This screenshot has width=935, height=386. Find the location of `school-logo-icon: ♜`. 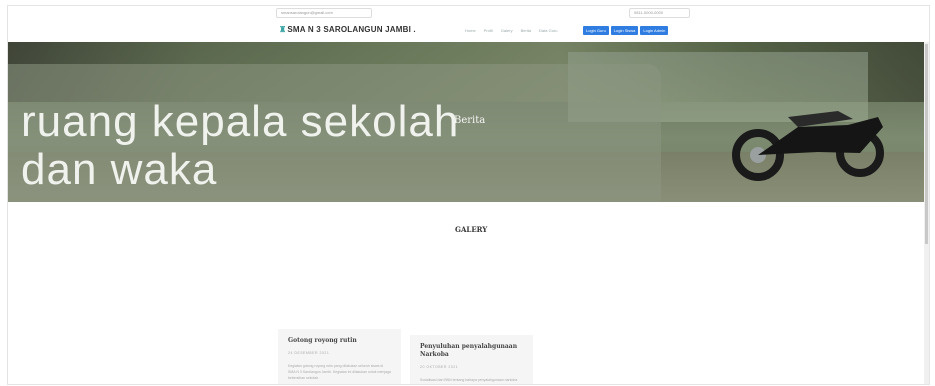

school-logo-icon: ♜ is located at coordinates (283, 29).